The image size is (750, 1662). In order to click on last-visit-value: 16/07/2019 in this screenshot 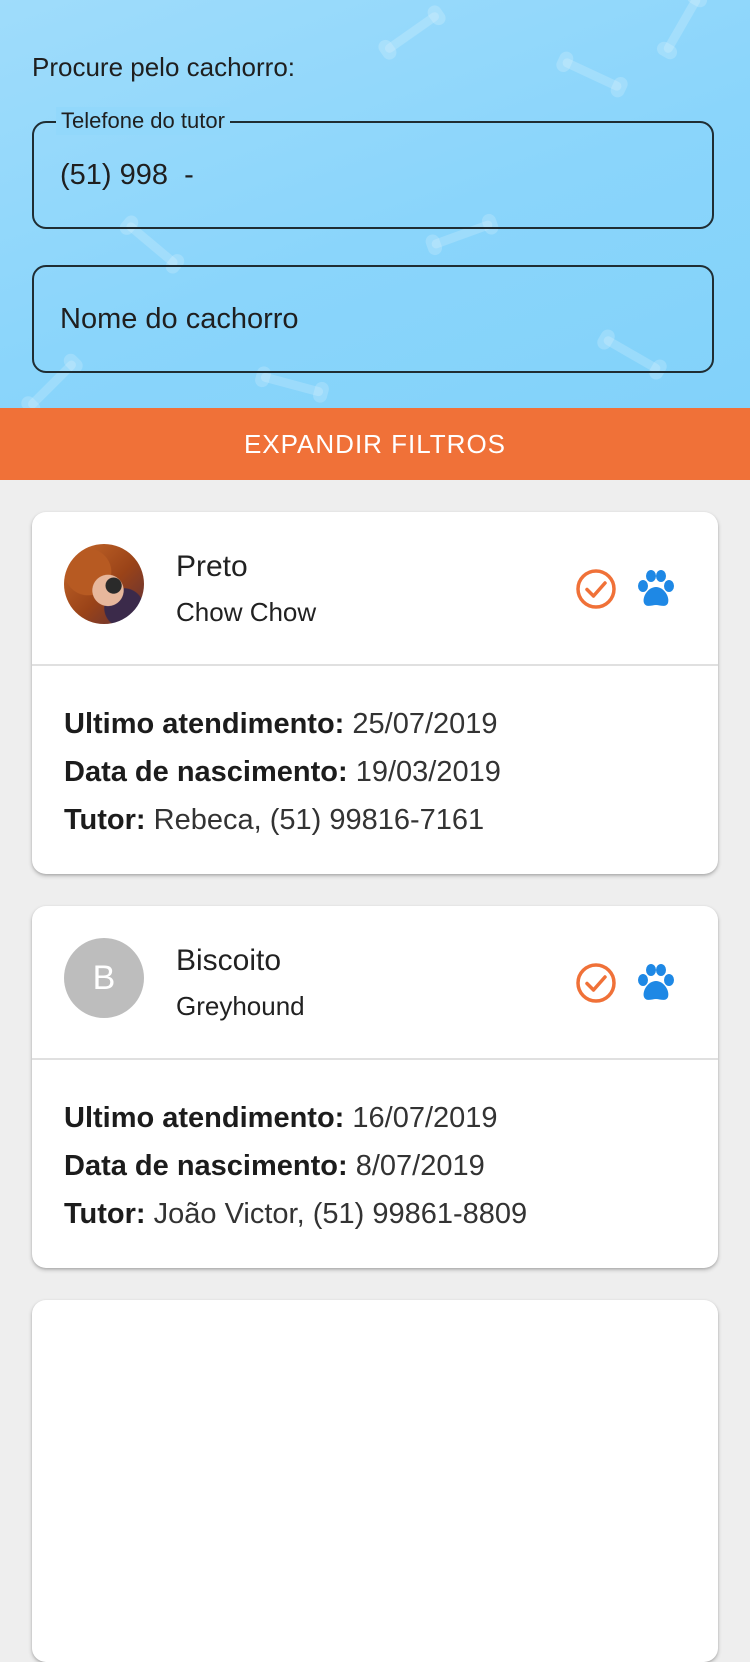, I will do `click(425, 1118)`.